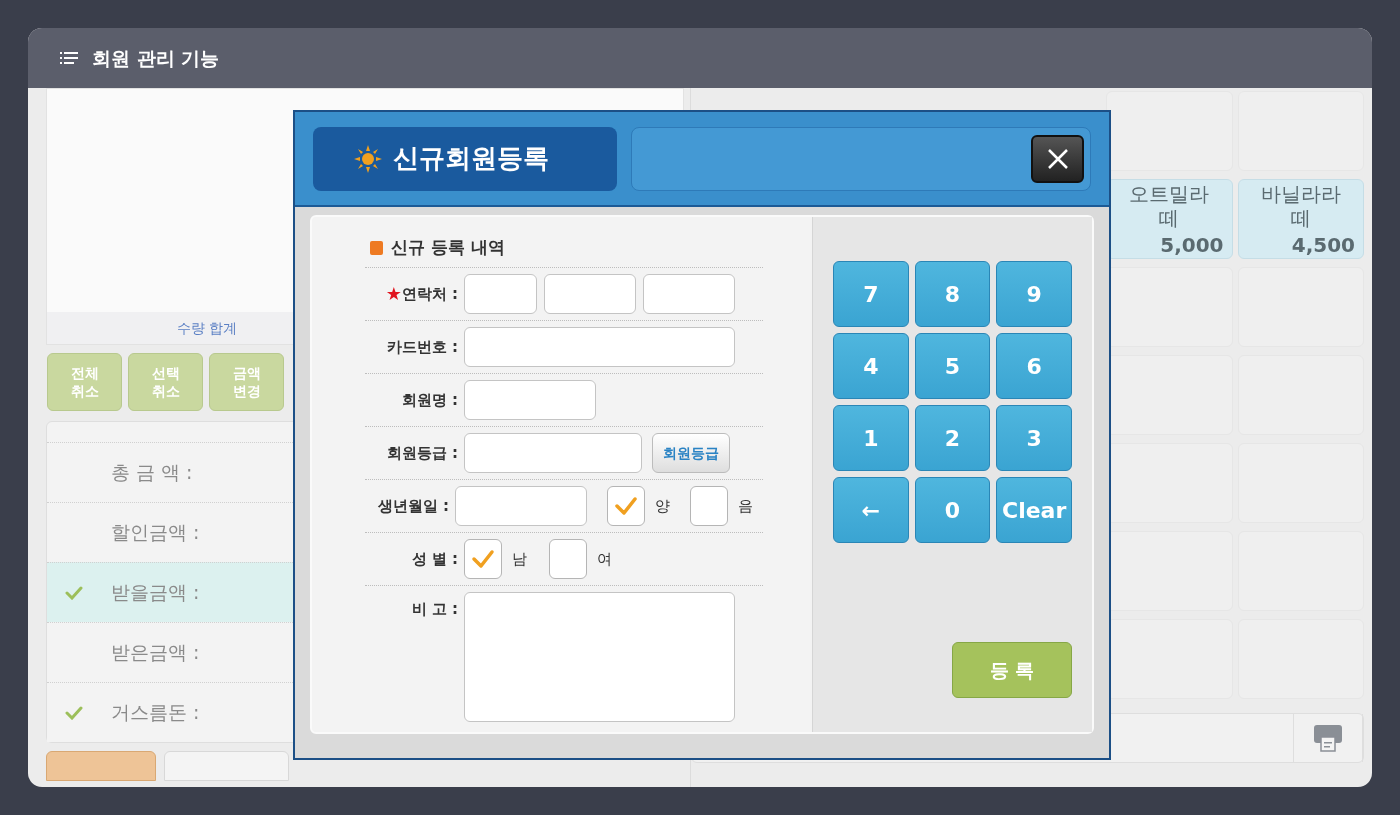 The image size is (1400, 815). Describe the element at coordinates (662, 506) in the screenshot. I see `option-label: 양` at that location.